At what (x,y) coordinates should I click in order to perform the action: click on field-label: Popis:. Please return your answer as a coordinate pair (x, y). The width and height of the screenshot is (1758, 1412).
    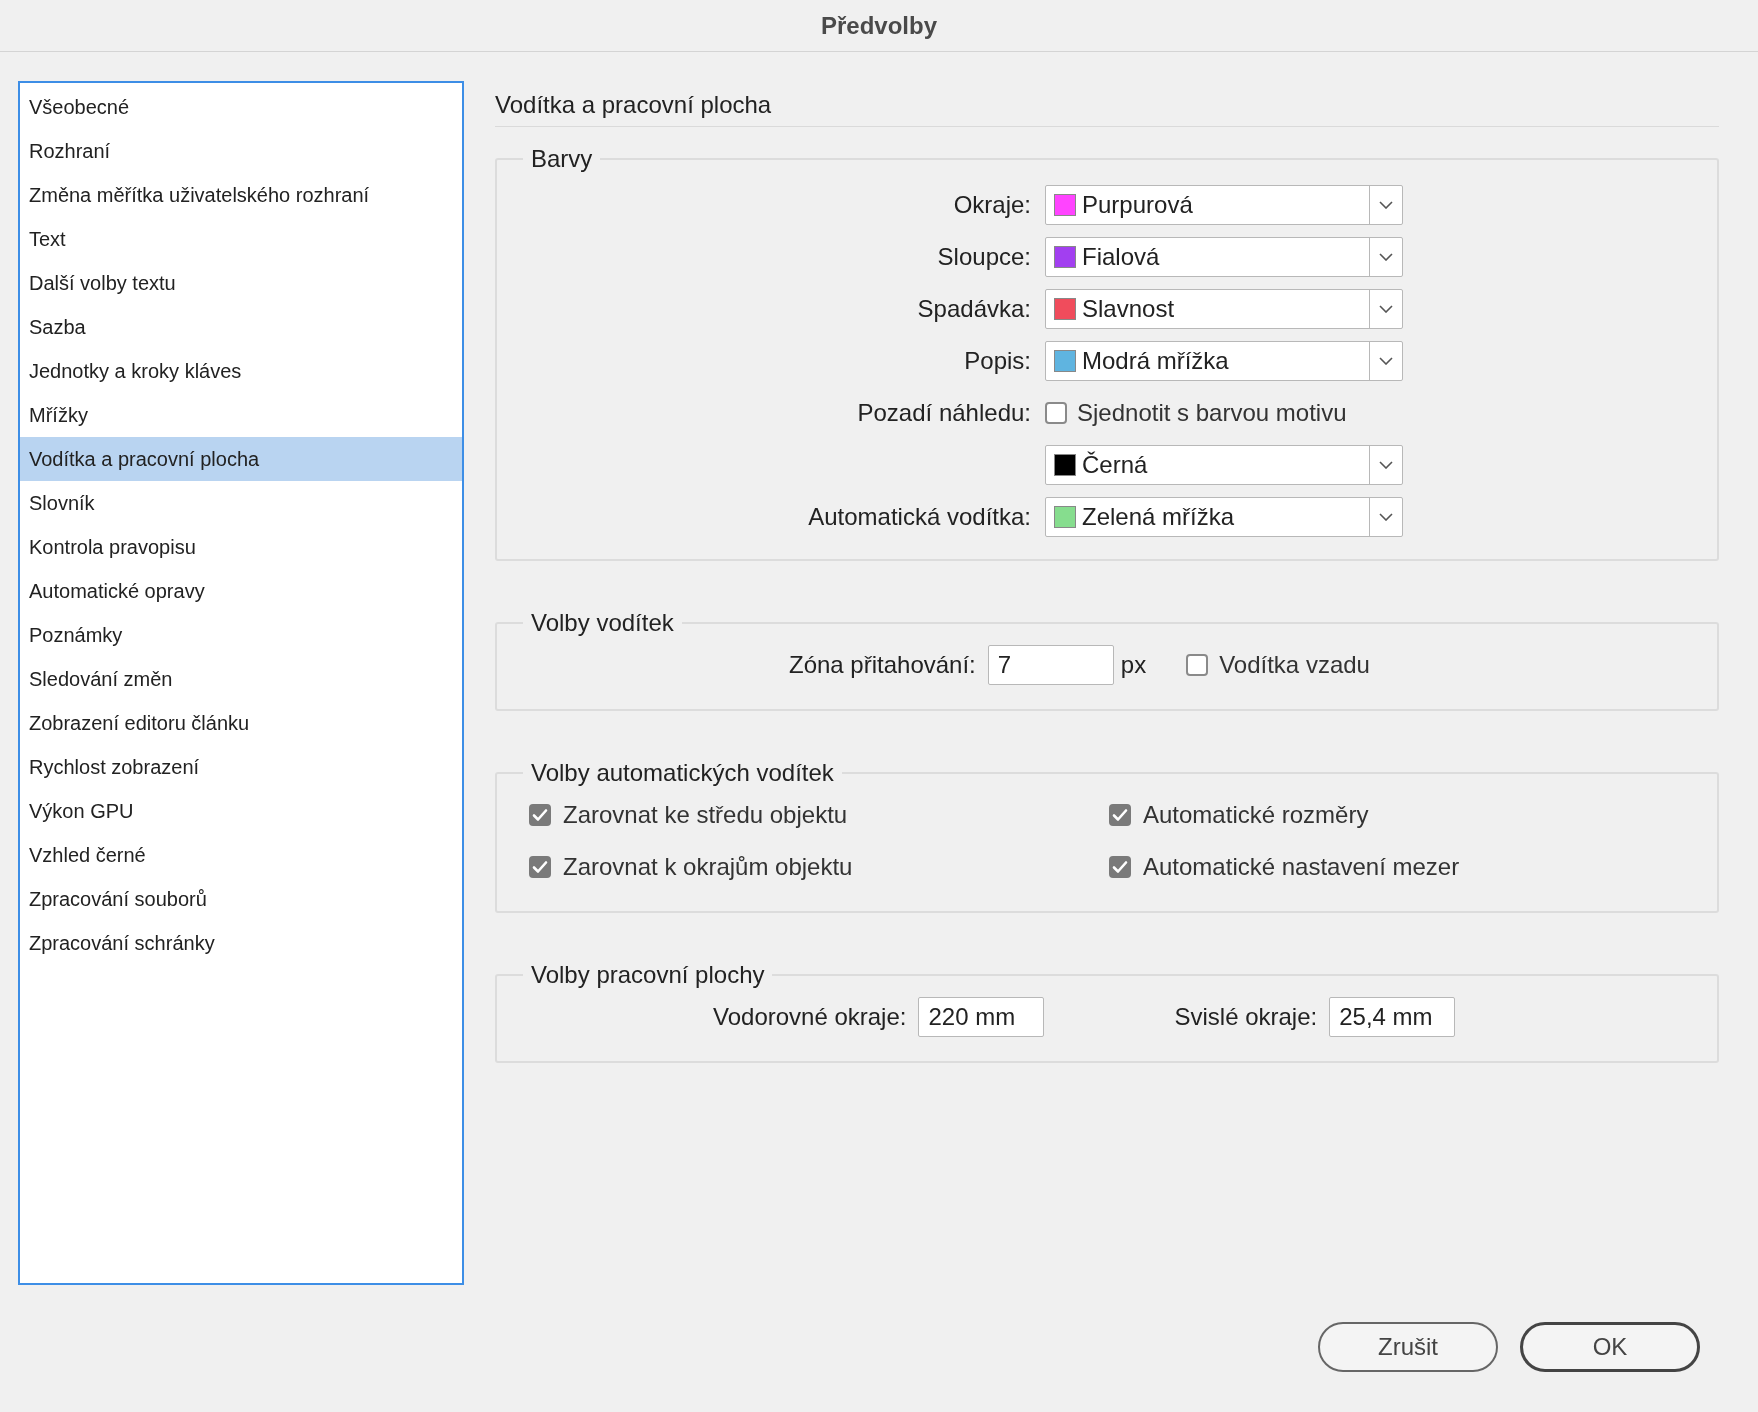
    Looking at the image, I should click on (997, 361).